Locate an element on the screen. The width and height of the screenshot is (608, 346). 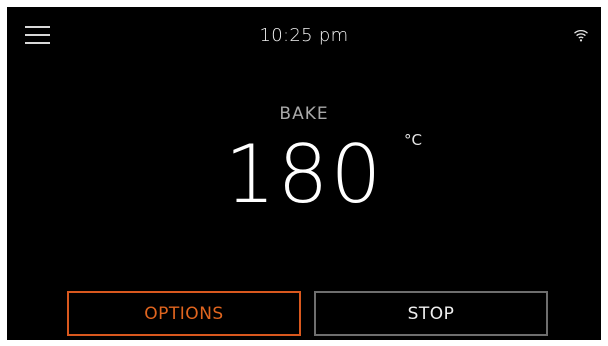
stop-button: STOP is located at coordinates (431, 313).